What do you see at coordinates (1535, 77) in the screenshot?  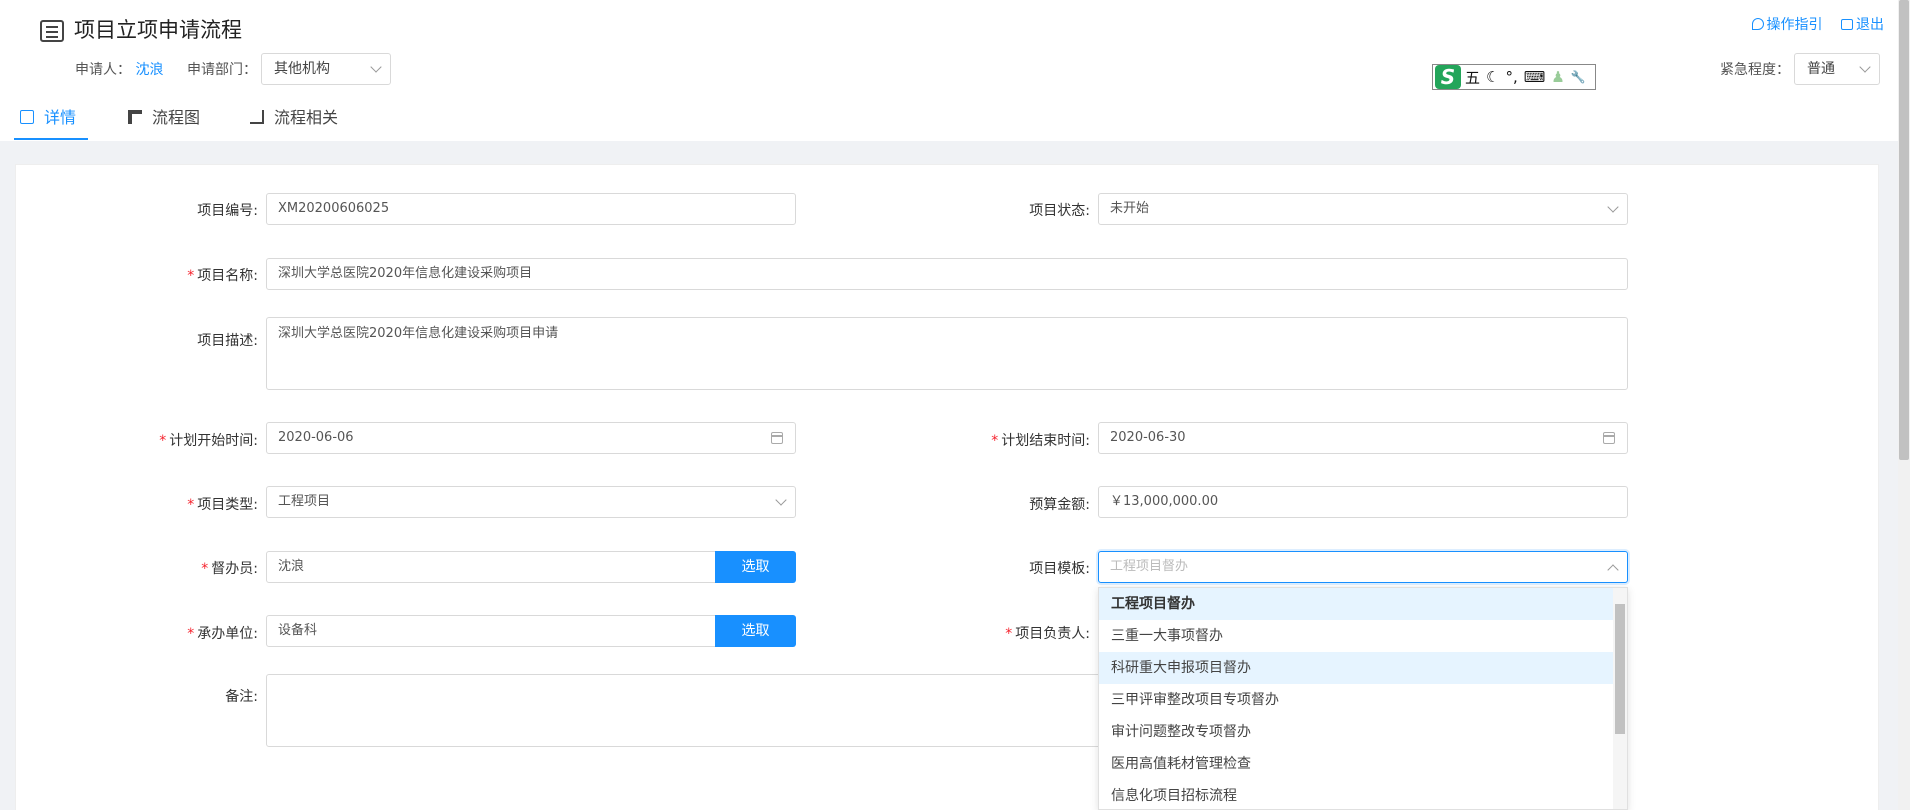 I see `keyboard-icon: ⌨` at bounding box center [1535, 77].